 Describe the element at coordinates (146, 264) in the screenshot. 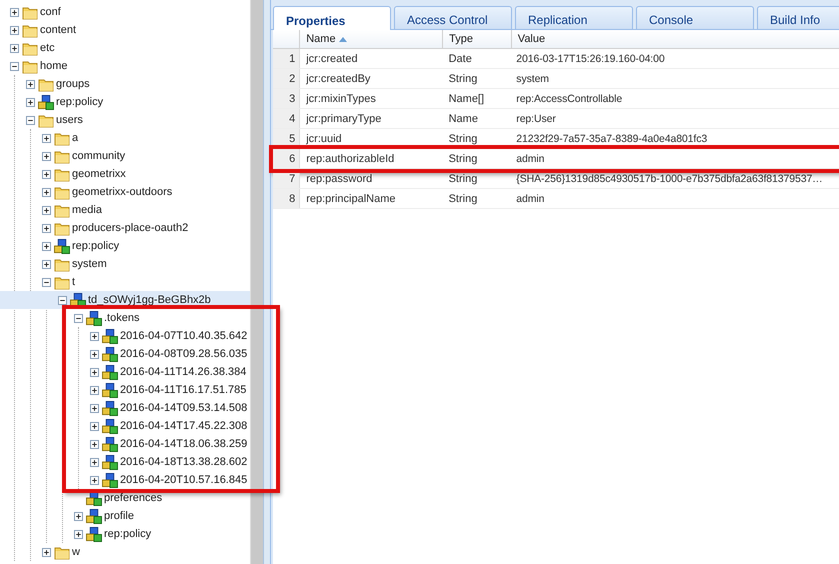

I see `tree-item: system` at that location.